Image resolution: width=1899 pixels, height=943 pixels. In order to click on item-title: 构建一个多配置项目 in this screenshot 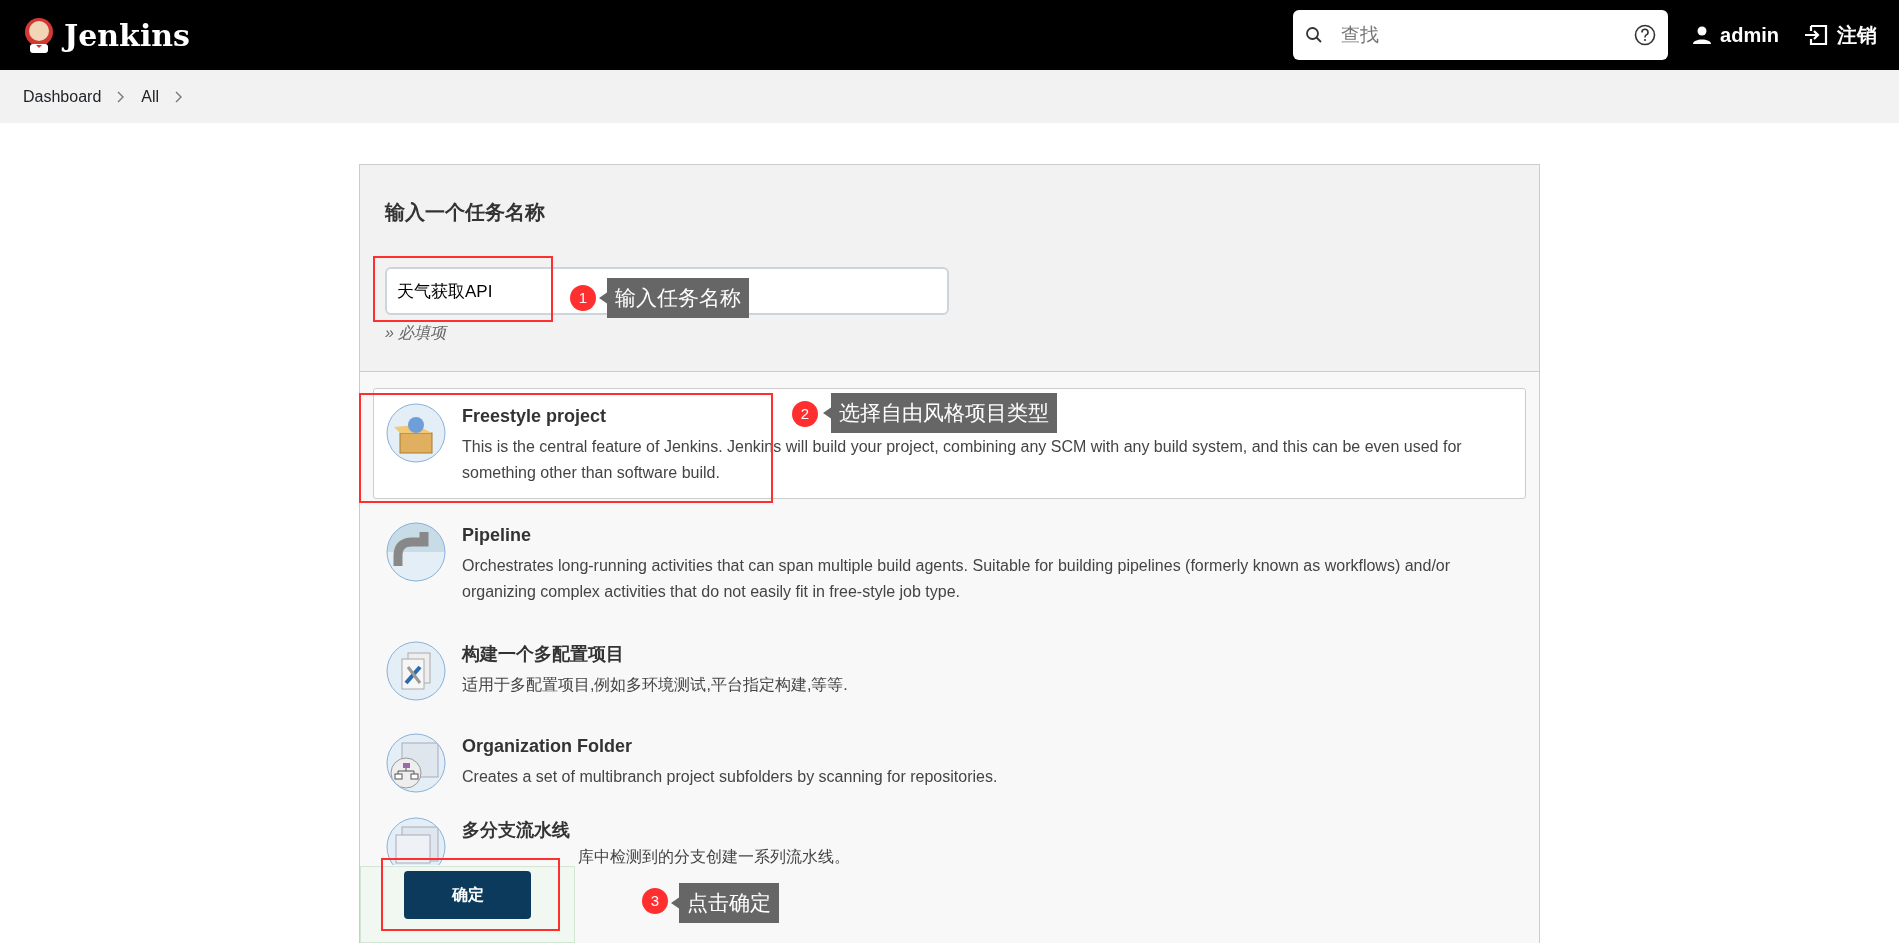, I will do `click(543, 654)`.